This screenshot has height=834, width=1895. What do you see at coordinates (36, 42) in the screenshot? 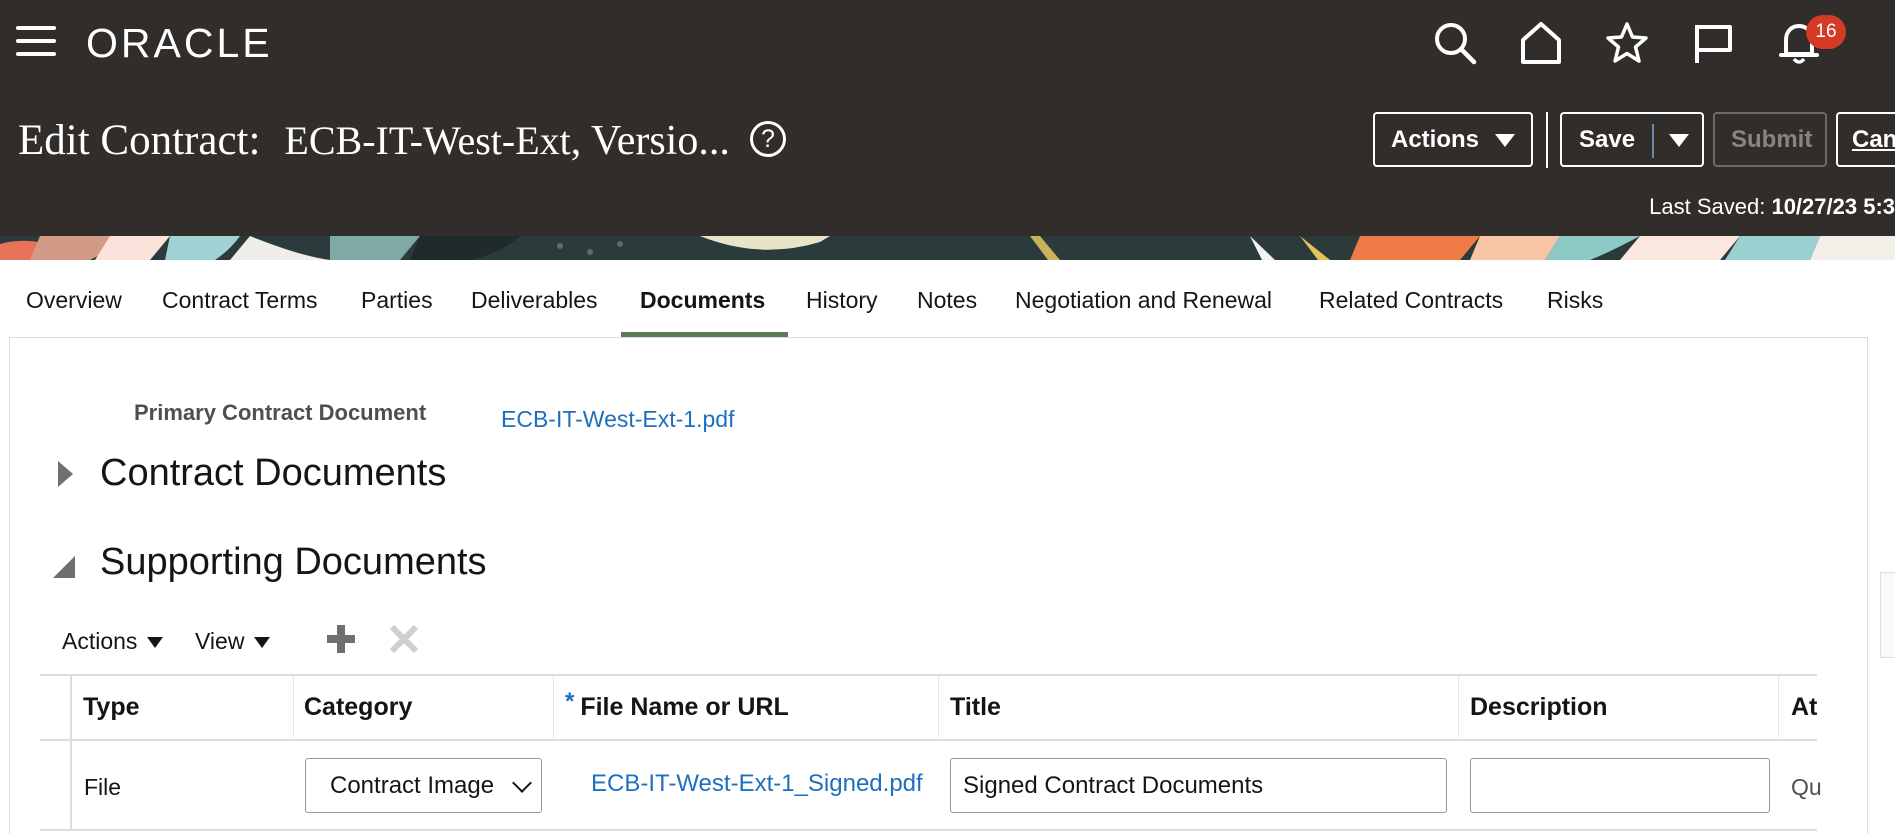
I see `hamburger-menu-icon` at bounding box center [36, 42].